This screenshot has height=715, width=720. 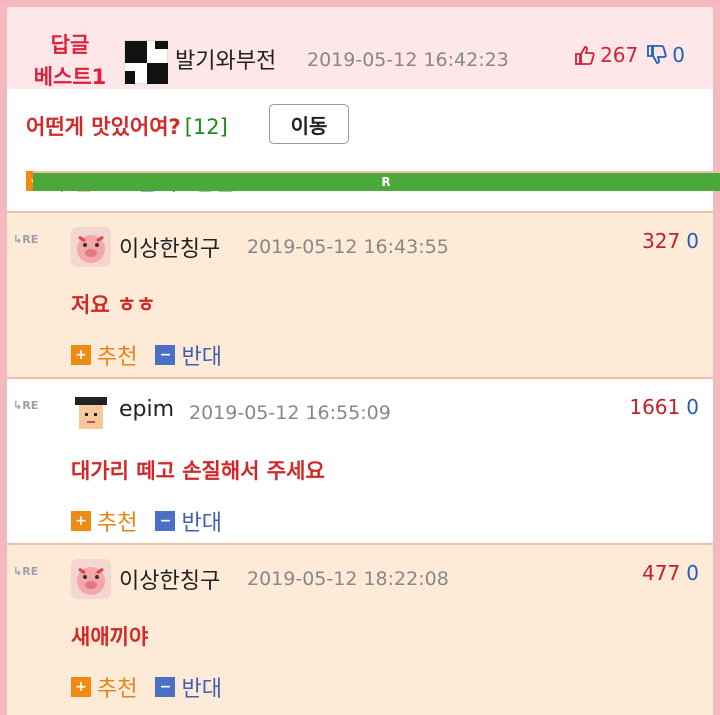 What do you see at coordinates (661, 241) in the screenshot?
I see `reply-upvotes: 327` at bounding box center [661, 241].